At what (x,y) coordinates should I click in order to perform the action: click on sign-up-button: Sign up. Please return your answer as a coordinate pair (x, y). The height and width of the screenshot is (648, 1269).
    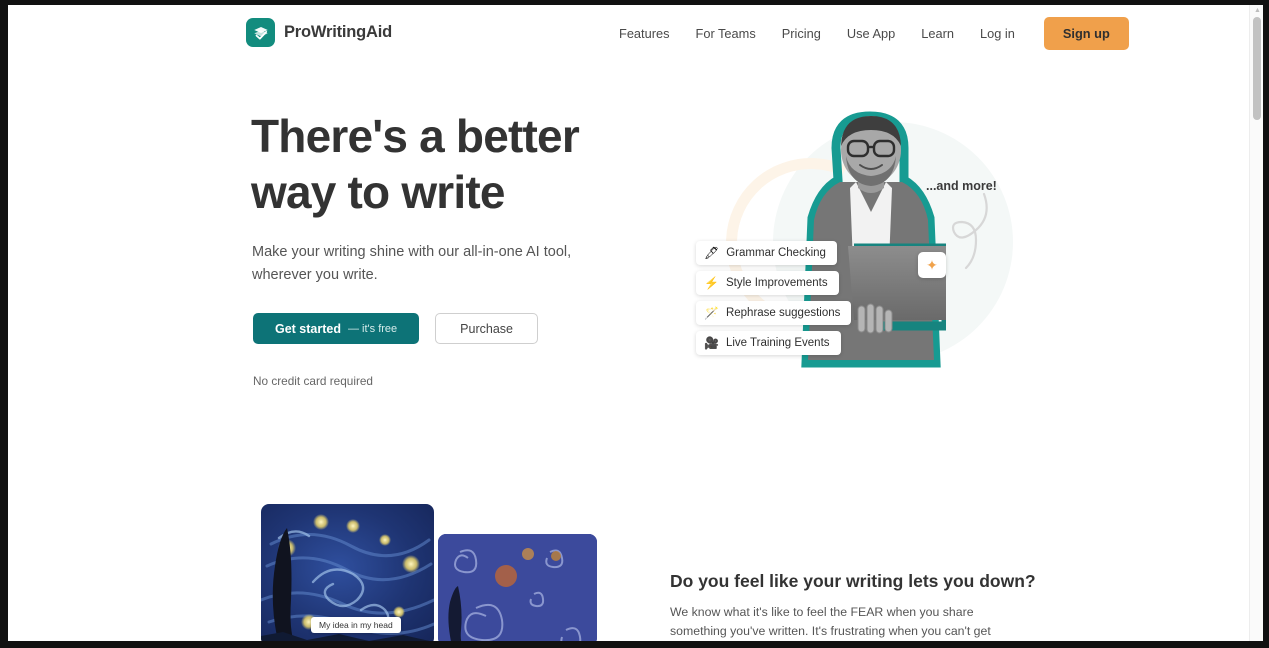
    Looking at the image, I should click on (1086, 33).